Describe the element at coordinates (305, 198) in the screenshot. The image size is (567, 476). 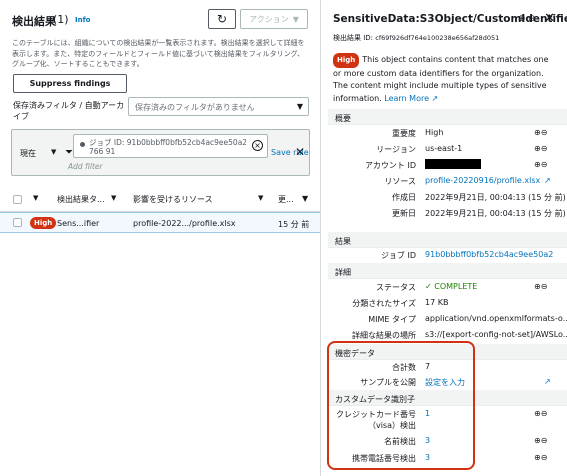
I see `sort-desc-icon: ▼` at that location.